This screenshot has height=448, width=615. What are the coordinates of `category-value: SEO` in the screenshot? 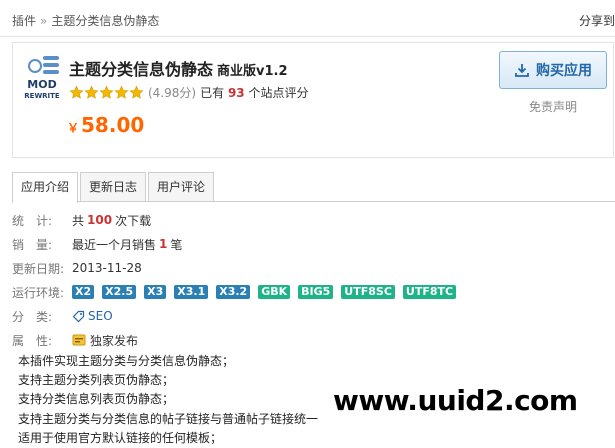 It's located at (100, 316).